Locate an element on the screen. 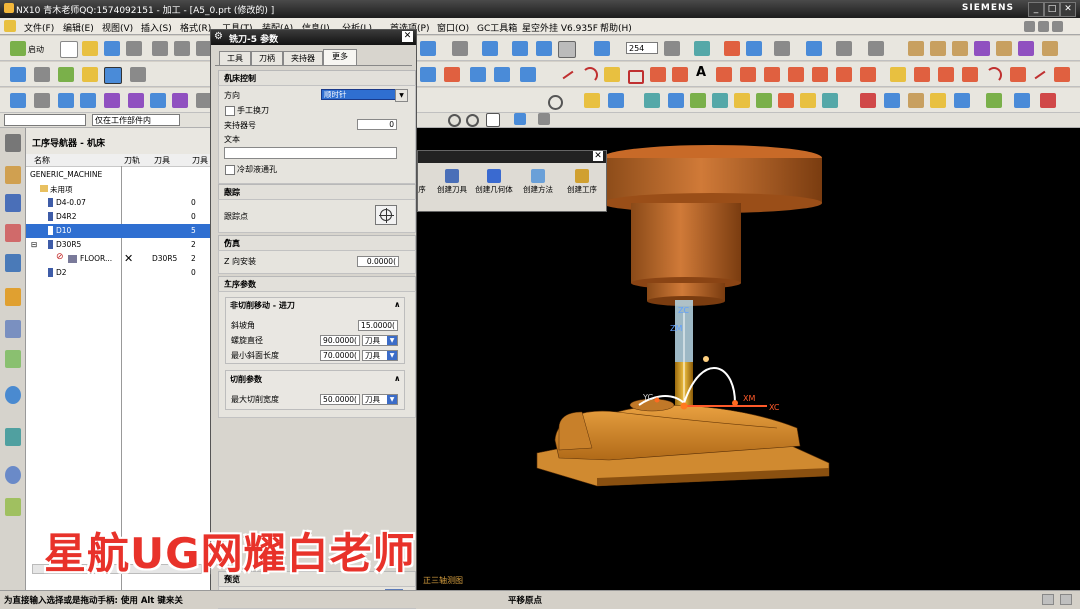 The width and height of the screenshot is (1080, 609). settings-icon is located at coordinates (962, 100).